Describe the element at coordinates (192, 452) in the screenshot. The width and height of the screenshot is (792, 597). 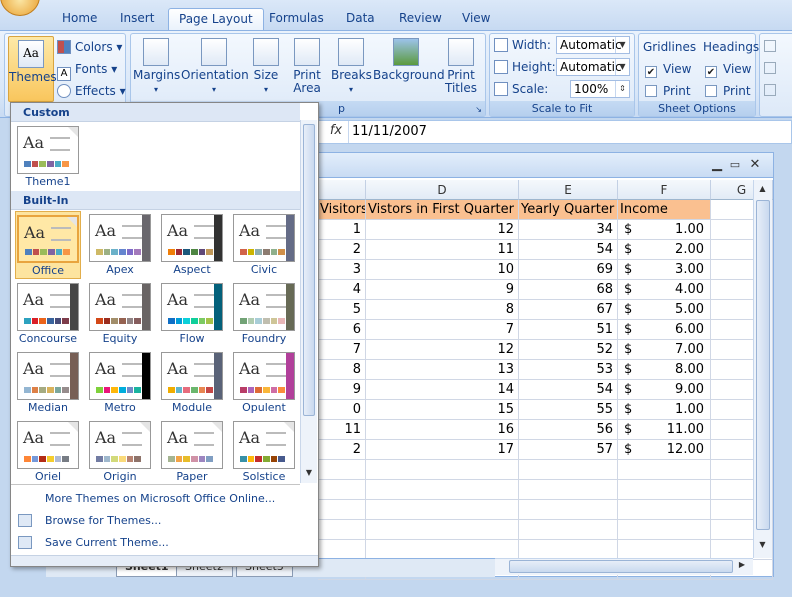
I see `theme-paper: Aa Paper` at that location.